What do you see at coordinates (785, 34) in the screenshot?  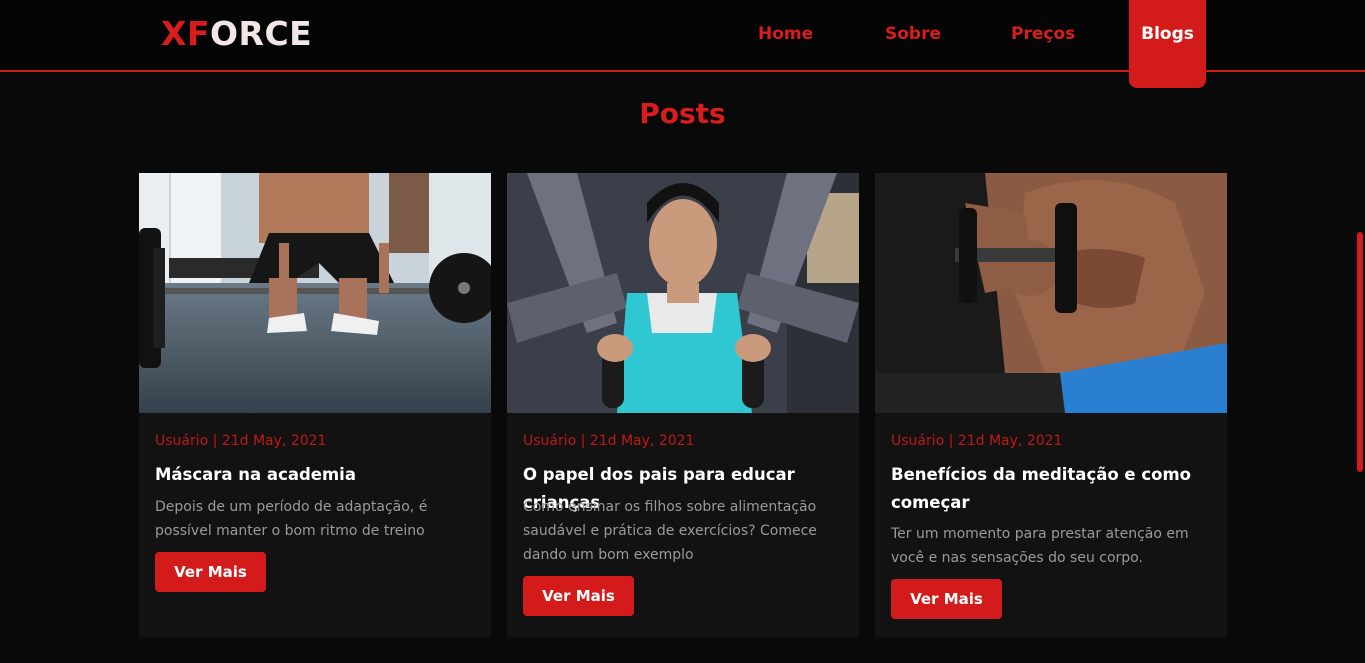 I see `nav-home: Home` at bounding box center [785, 34].